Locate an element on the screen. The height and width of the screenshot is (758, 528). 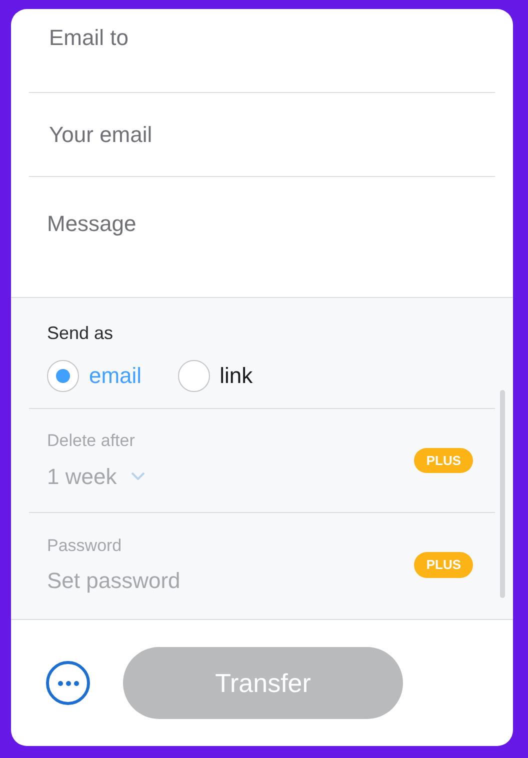
more-options-button is located at coordinates (68, 683).